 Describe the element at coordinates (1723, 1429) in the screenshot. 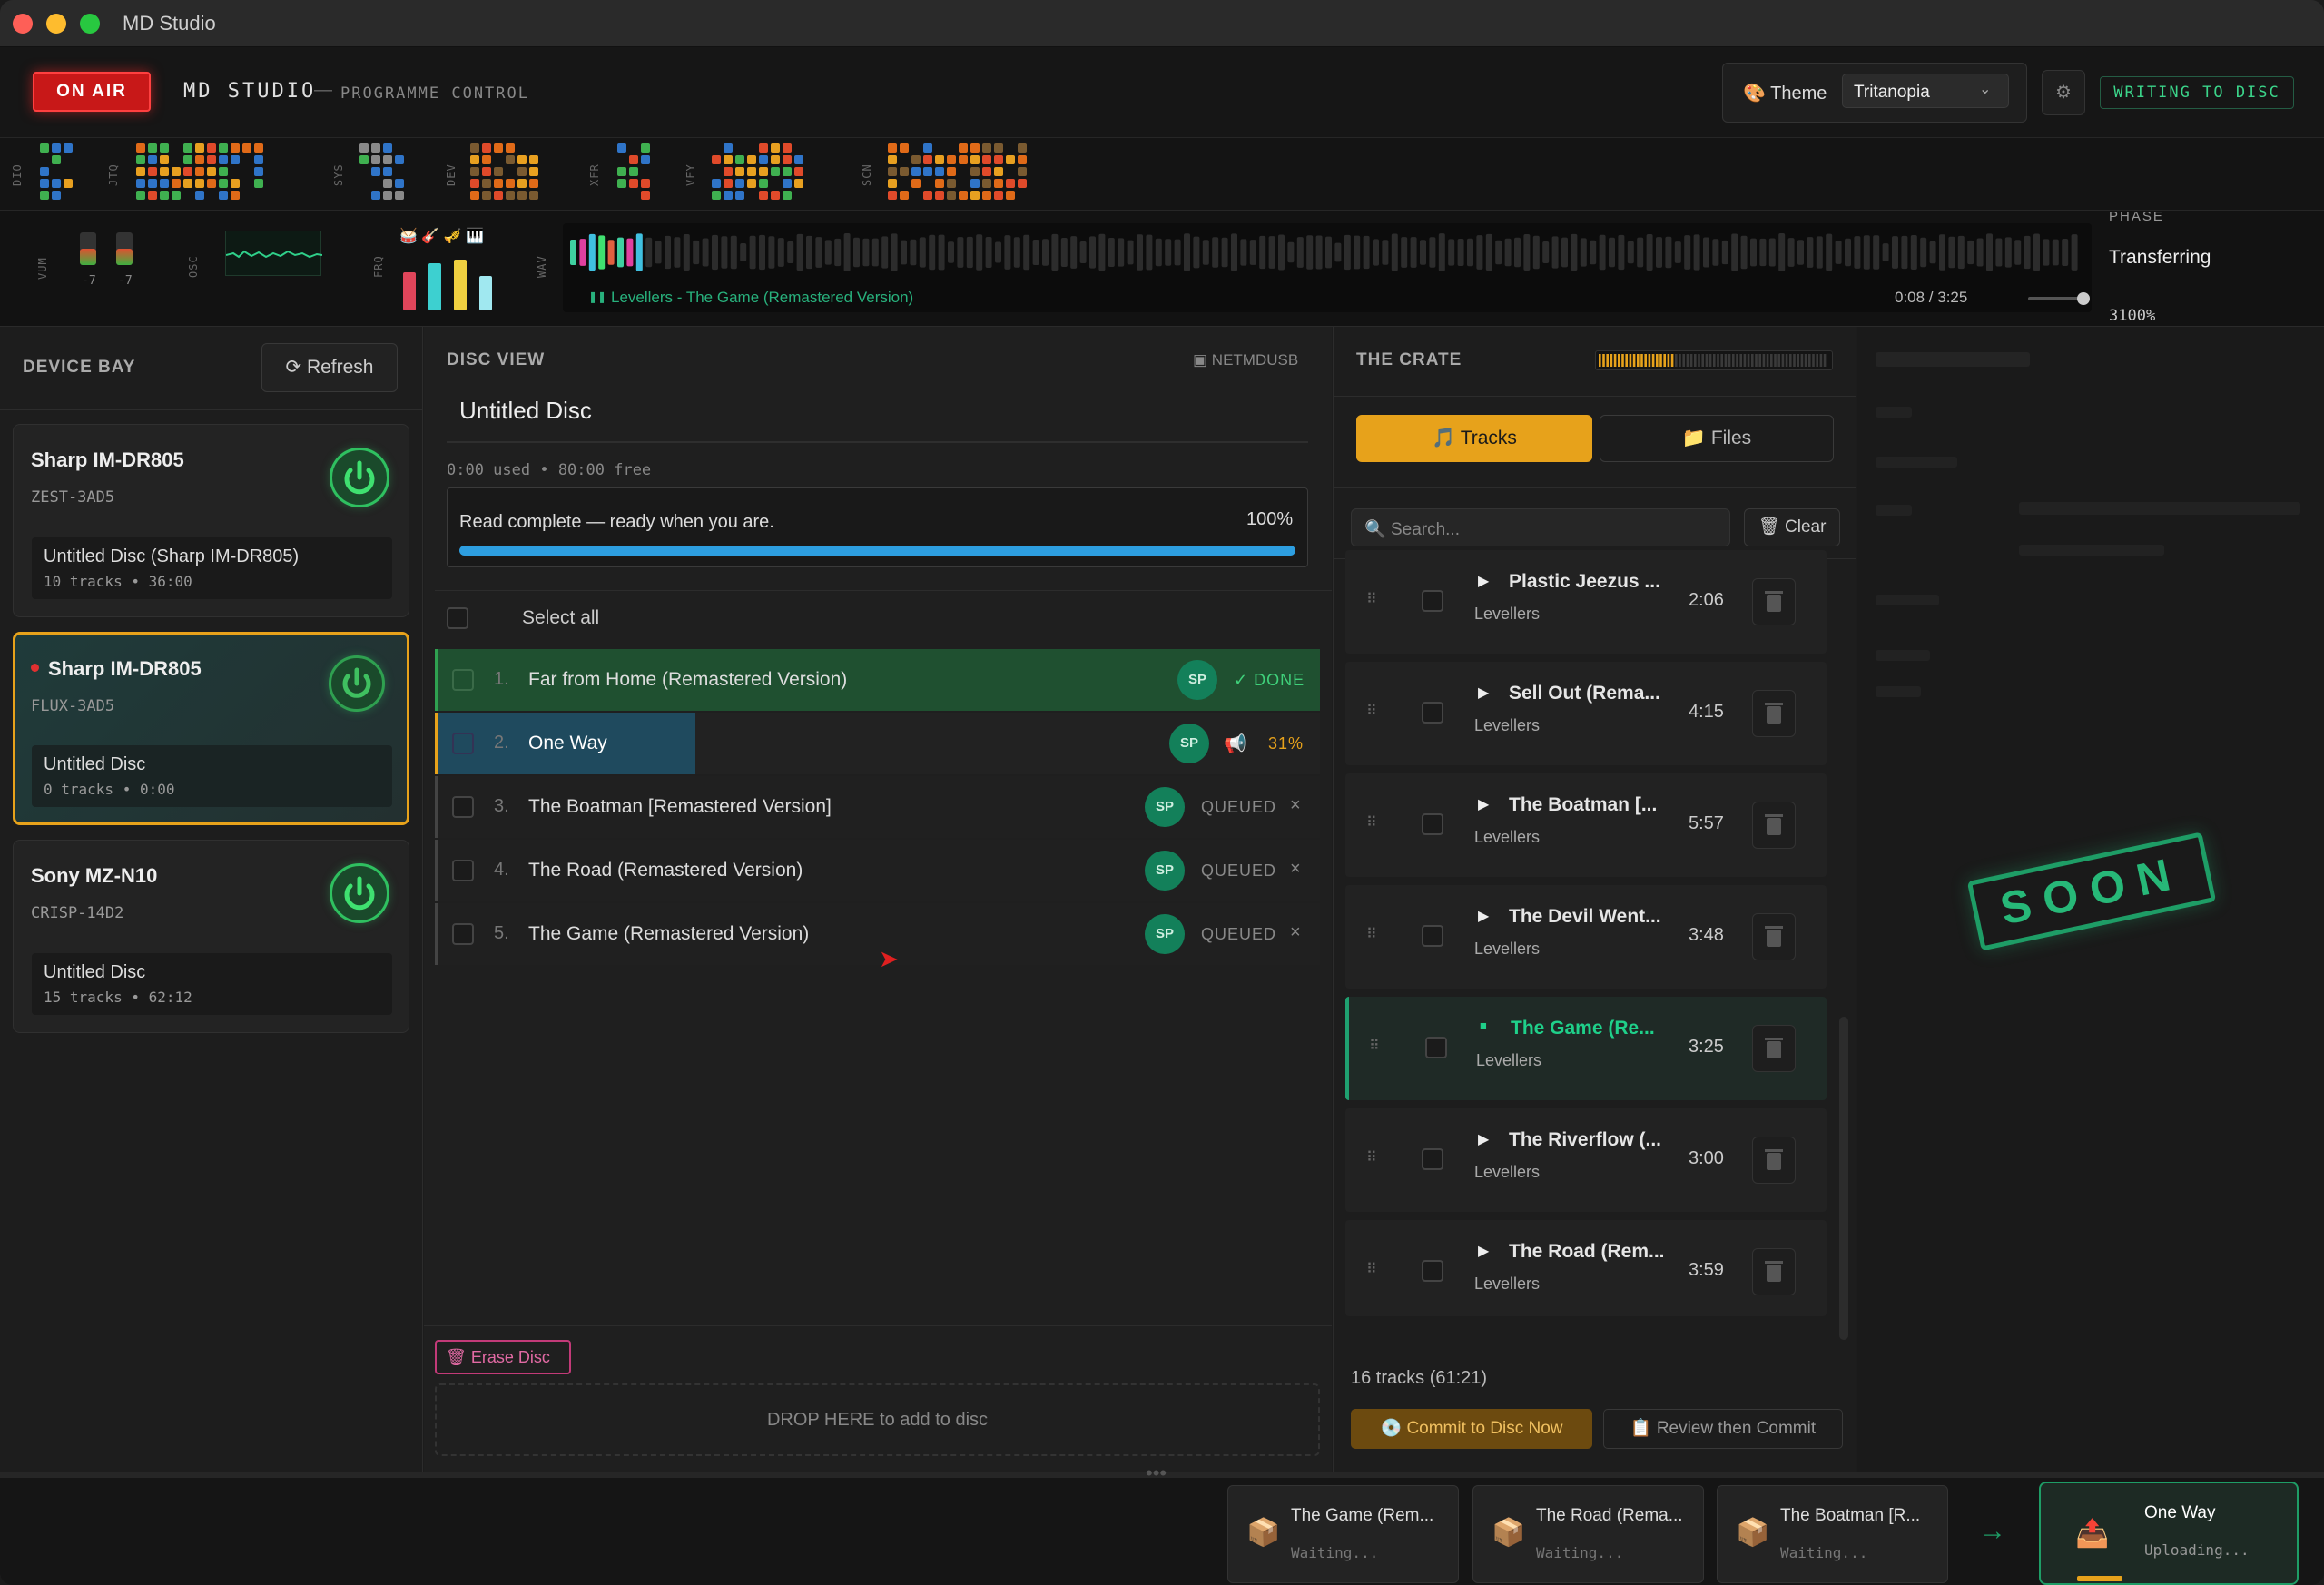

I see `review-button: 📋 Review then Commit` at that location.